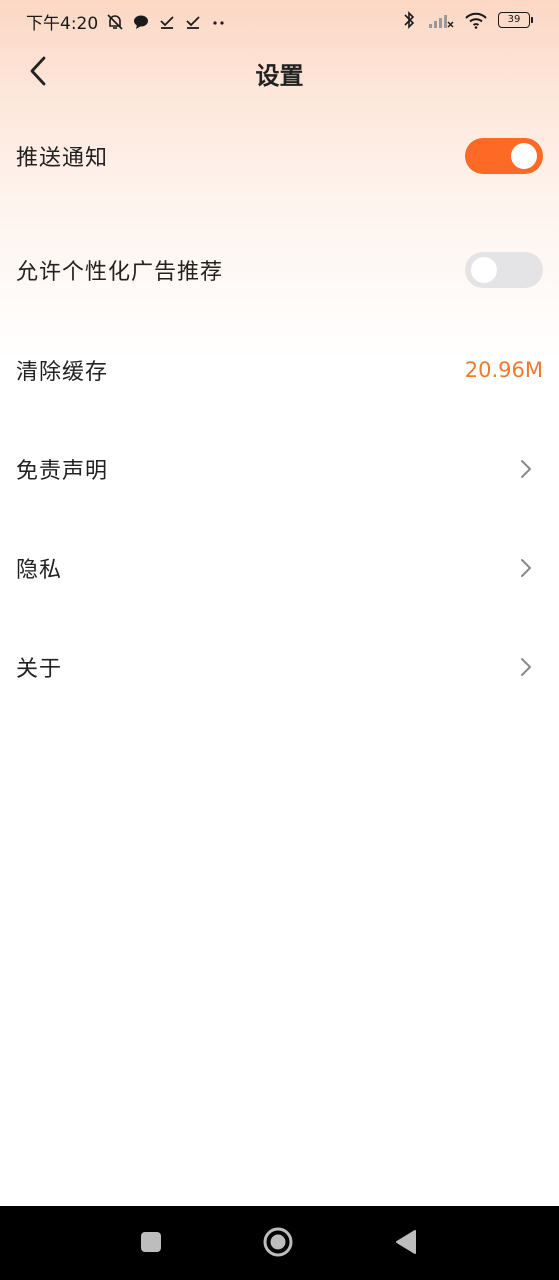 The width and height of the screenshot is (559, 1280). I want to click on bluetooth-icon, so click(409, 20).